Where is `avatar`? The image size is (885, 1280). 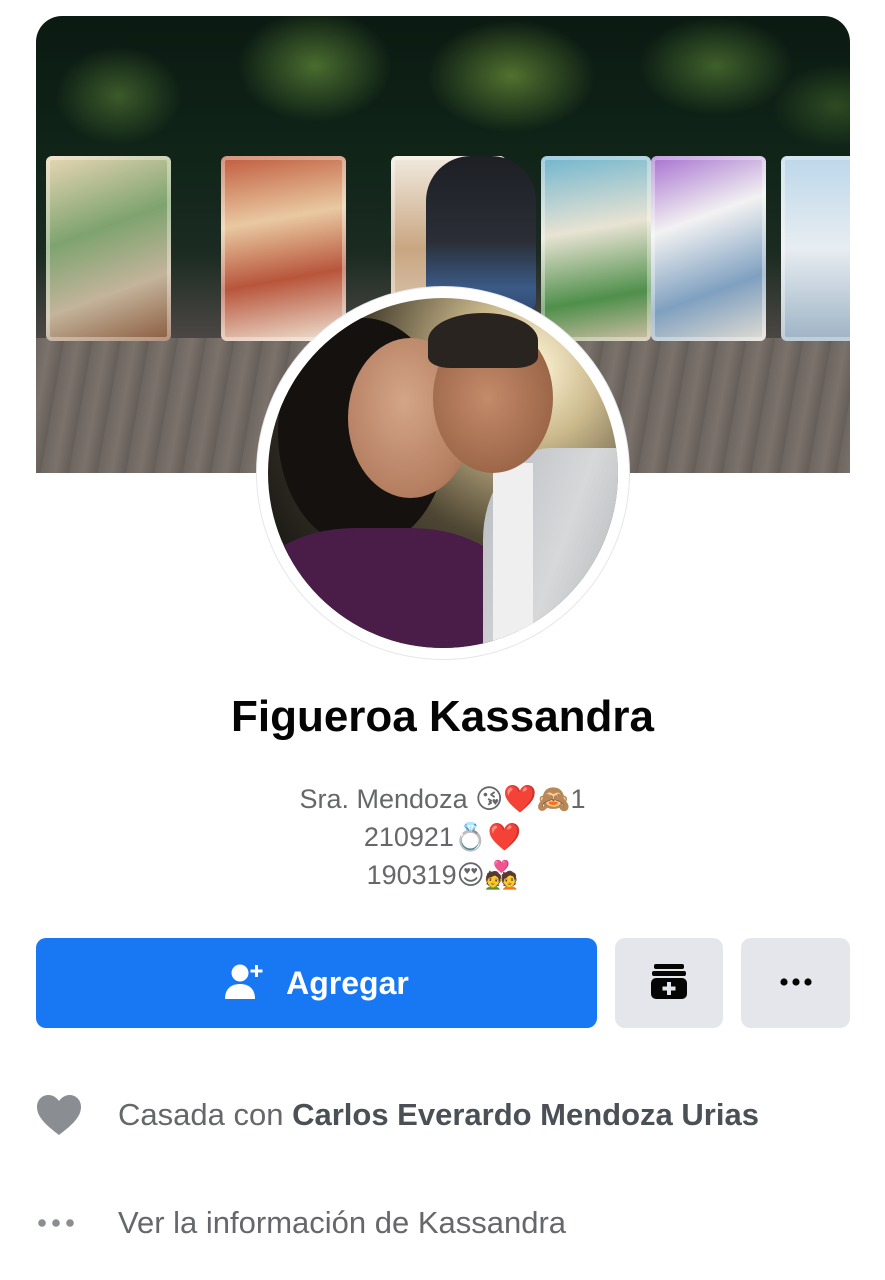
avatar is located at coordinates (443, 473).